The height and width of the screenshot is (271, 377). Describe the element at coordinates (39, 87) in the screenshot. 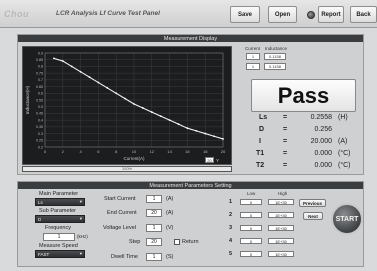

I see `y-tick-label: 0.65` at that location.